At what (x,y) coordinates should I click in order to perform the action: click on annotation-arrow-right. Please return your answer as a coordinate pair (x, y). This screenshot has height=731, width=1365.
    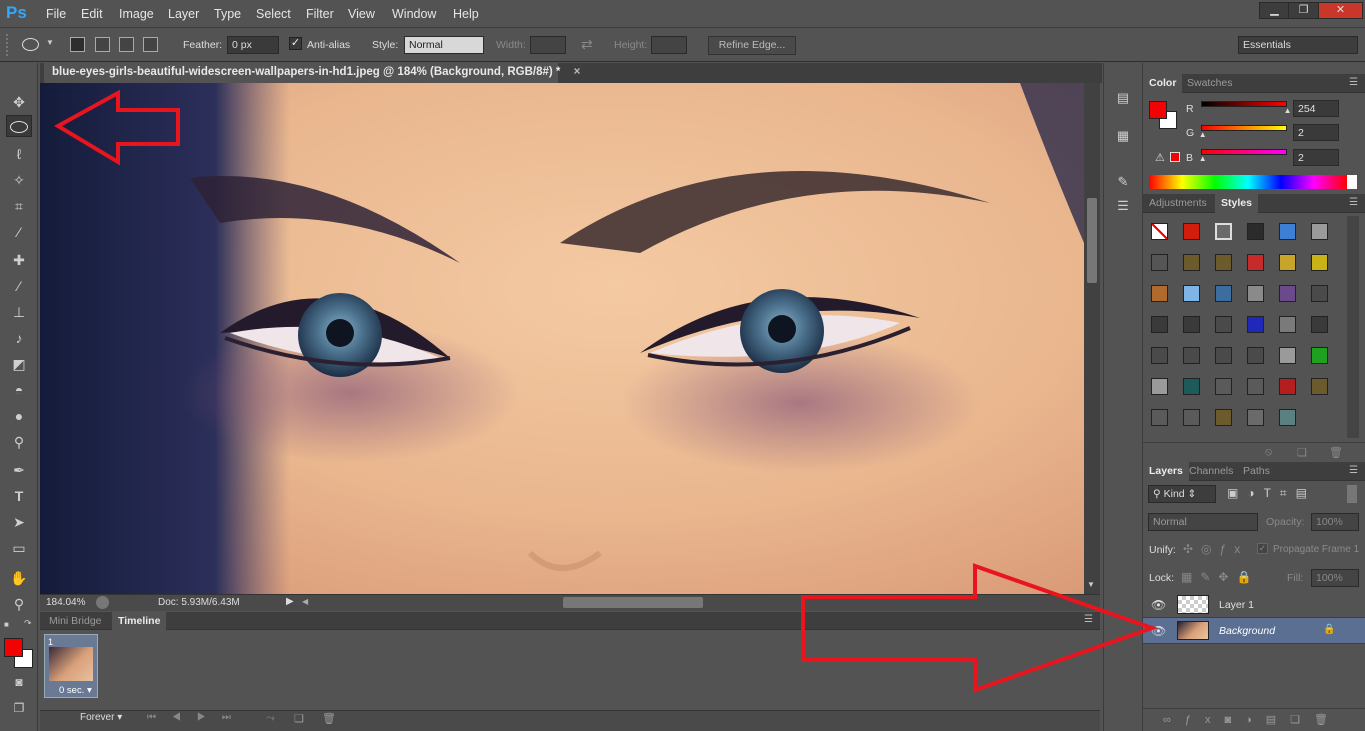
    Looking at the image, I should click on (980, 628).